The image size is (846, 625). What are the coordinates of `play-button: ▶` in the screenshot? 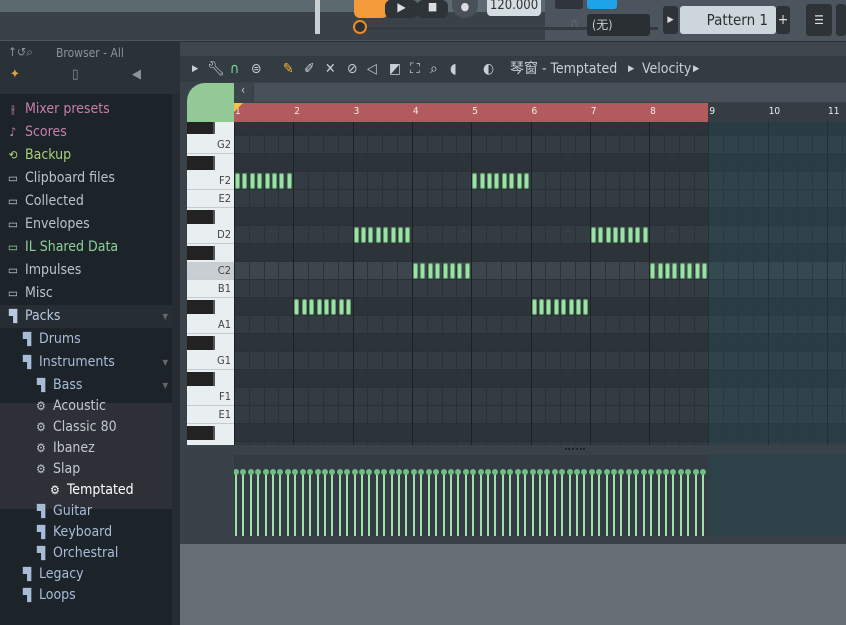 It's located at (401, 9).